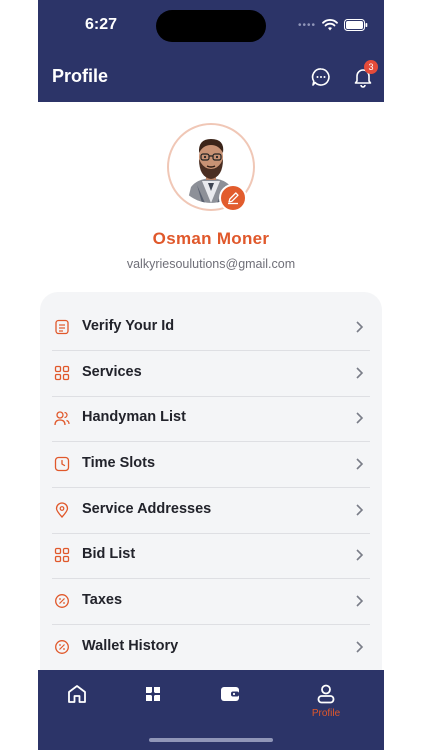  Describe the element at coordinates (62, 418) in the screenshot. I see `users-icon` at that location.